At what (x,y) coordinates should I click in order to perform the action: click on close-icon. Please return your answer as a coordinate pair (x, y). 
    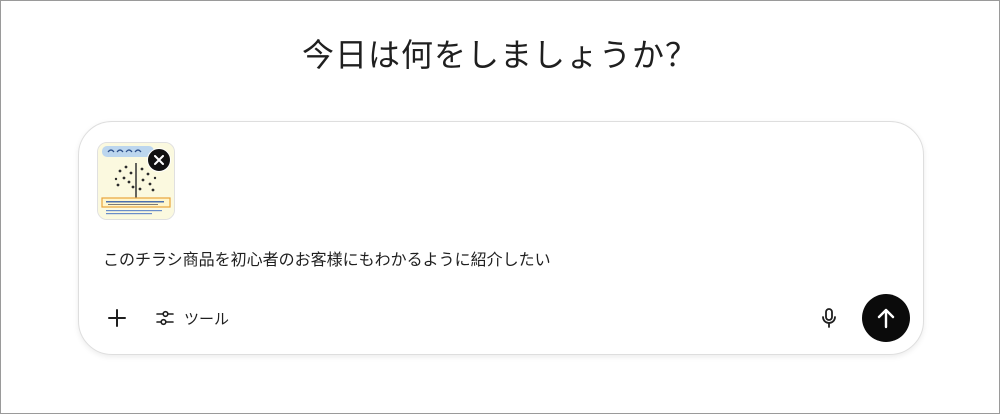
    Looking at the image, I should click on (159, 160).